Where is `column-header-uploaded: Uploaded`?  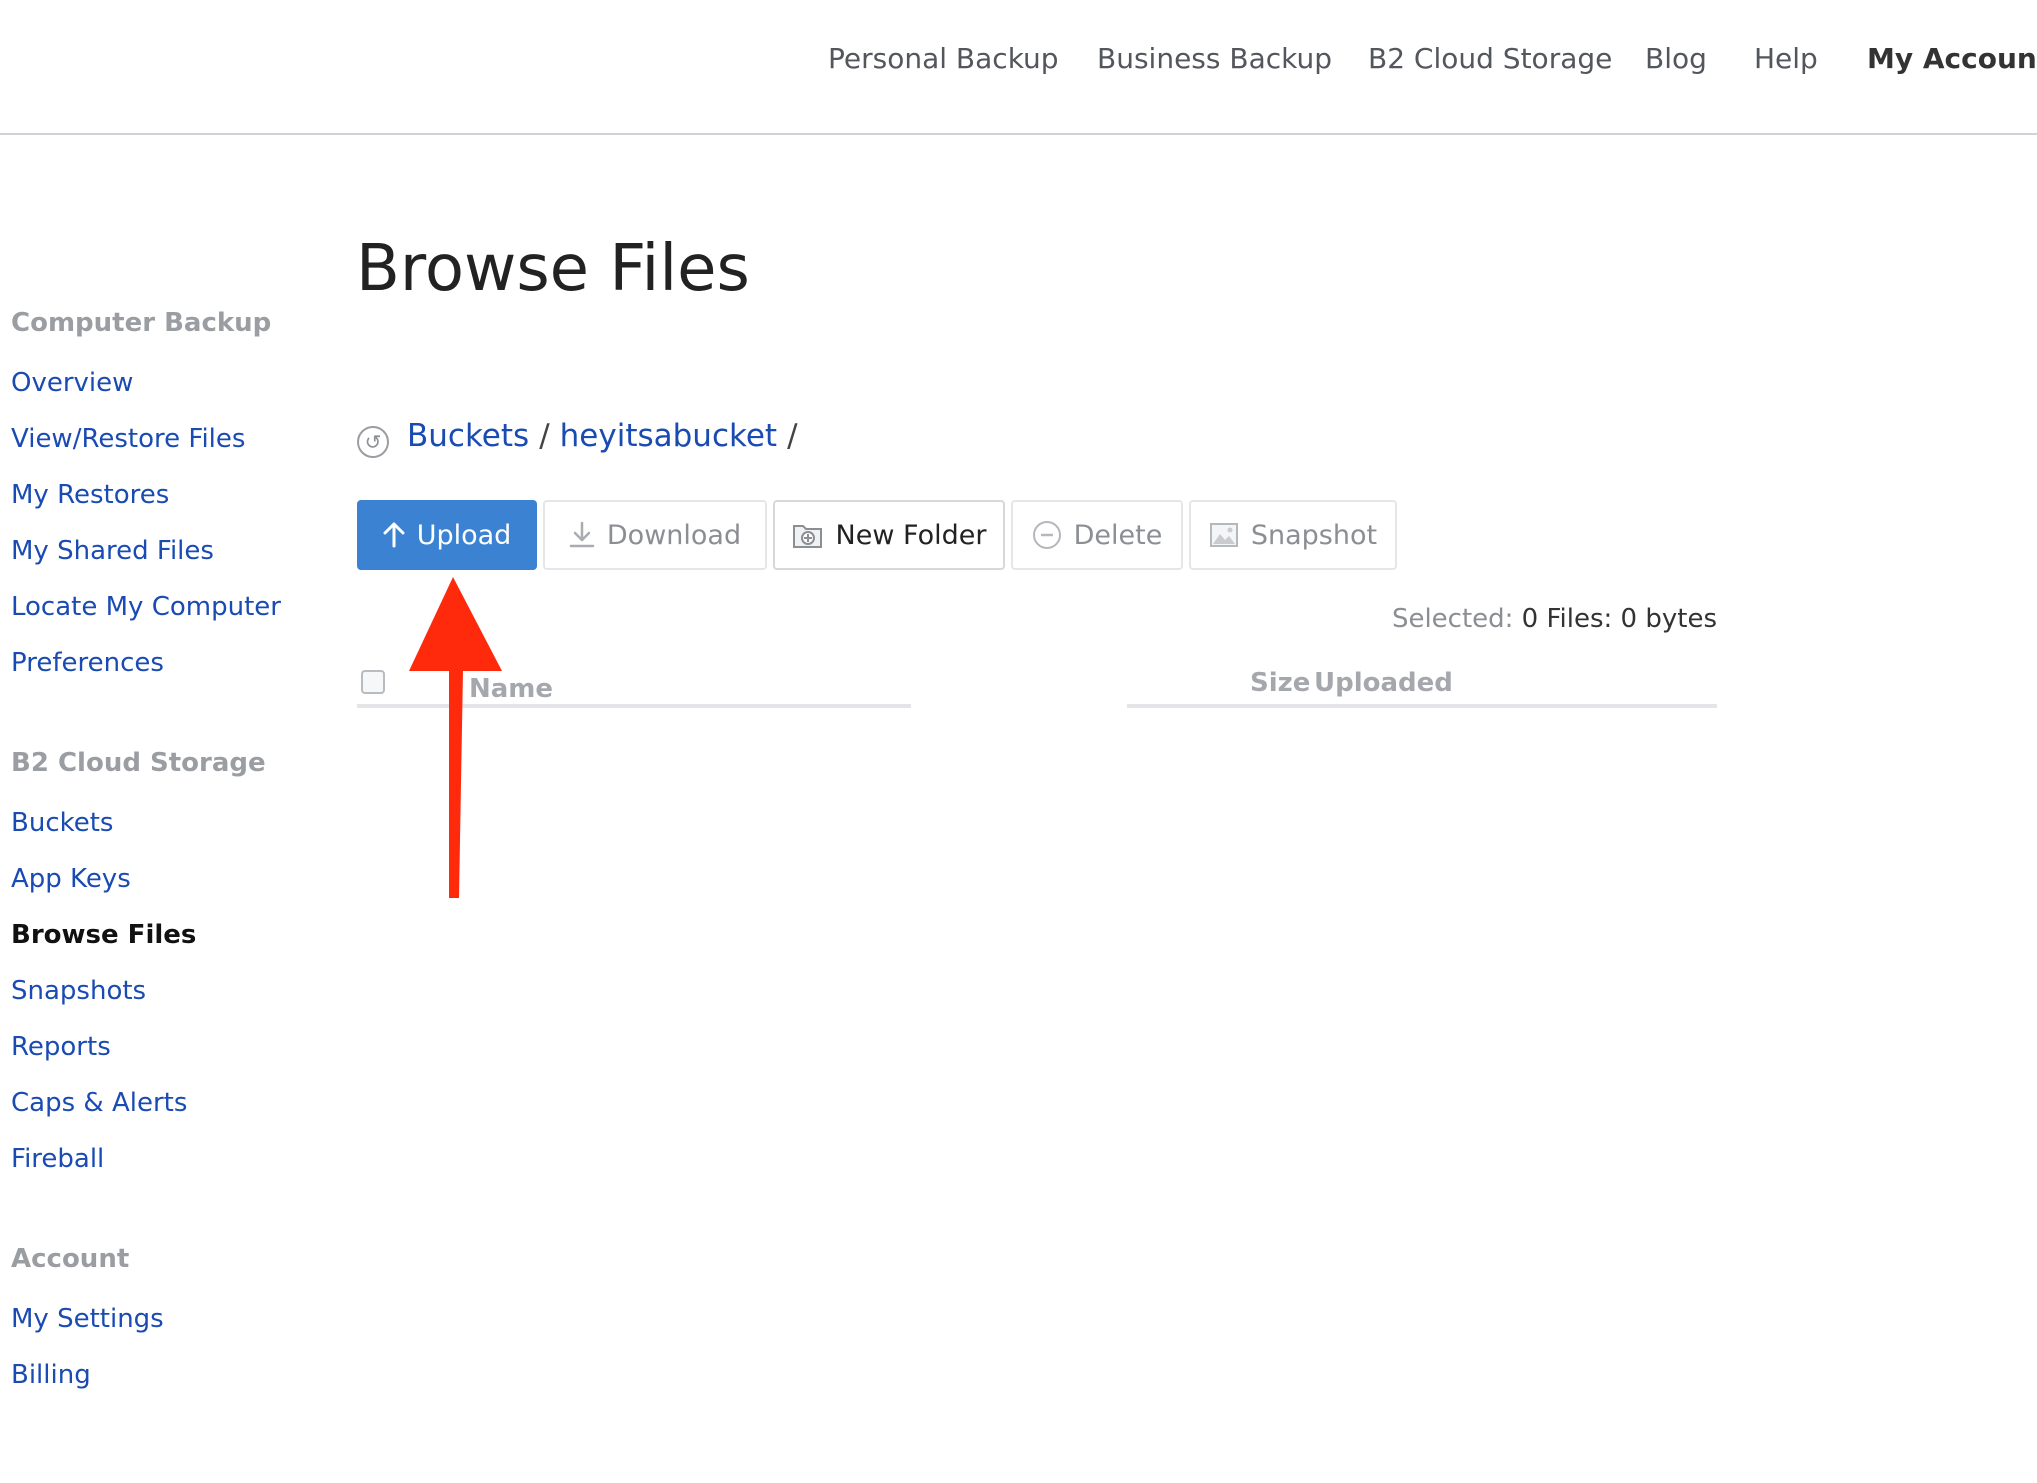 column-header-uploaded: Uploaded is located at coordinates (1383, 683).